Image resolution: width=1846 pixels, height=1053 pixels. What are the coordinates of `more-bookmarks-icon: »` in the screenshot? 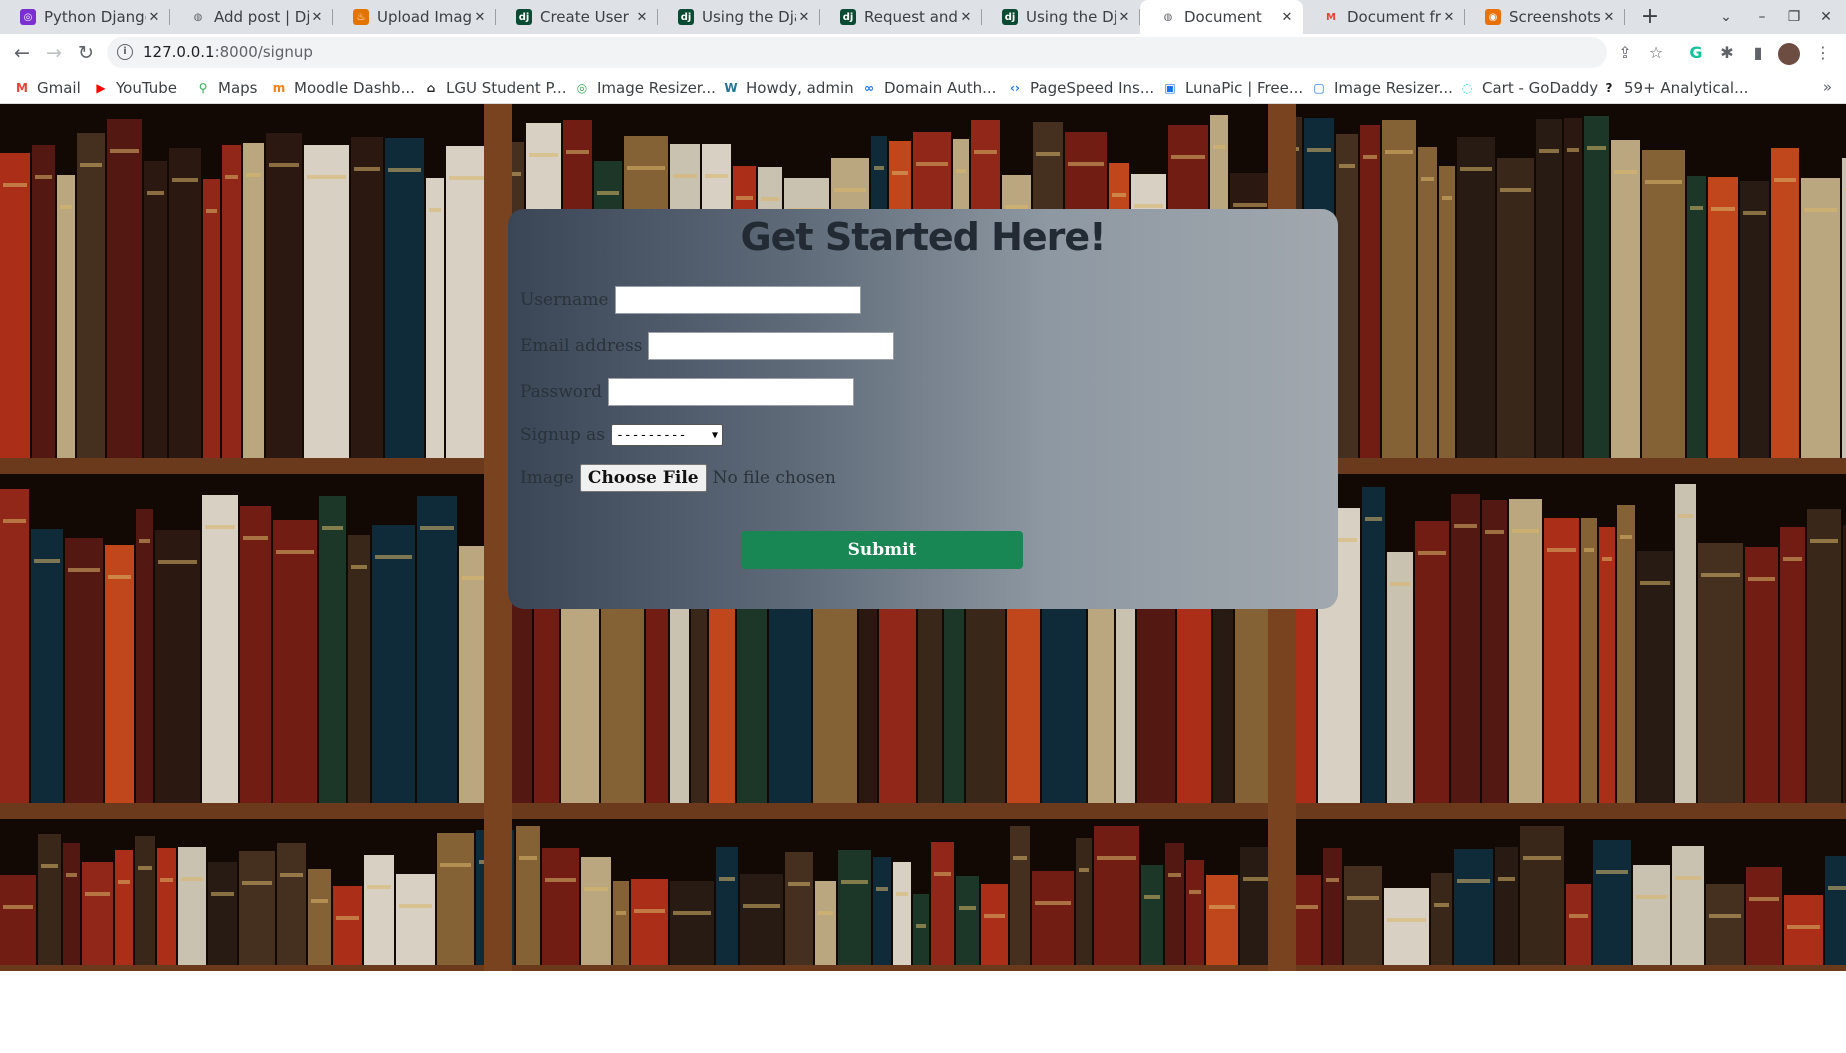 It's located at (1827, 87).